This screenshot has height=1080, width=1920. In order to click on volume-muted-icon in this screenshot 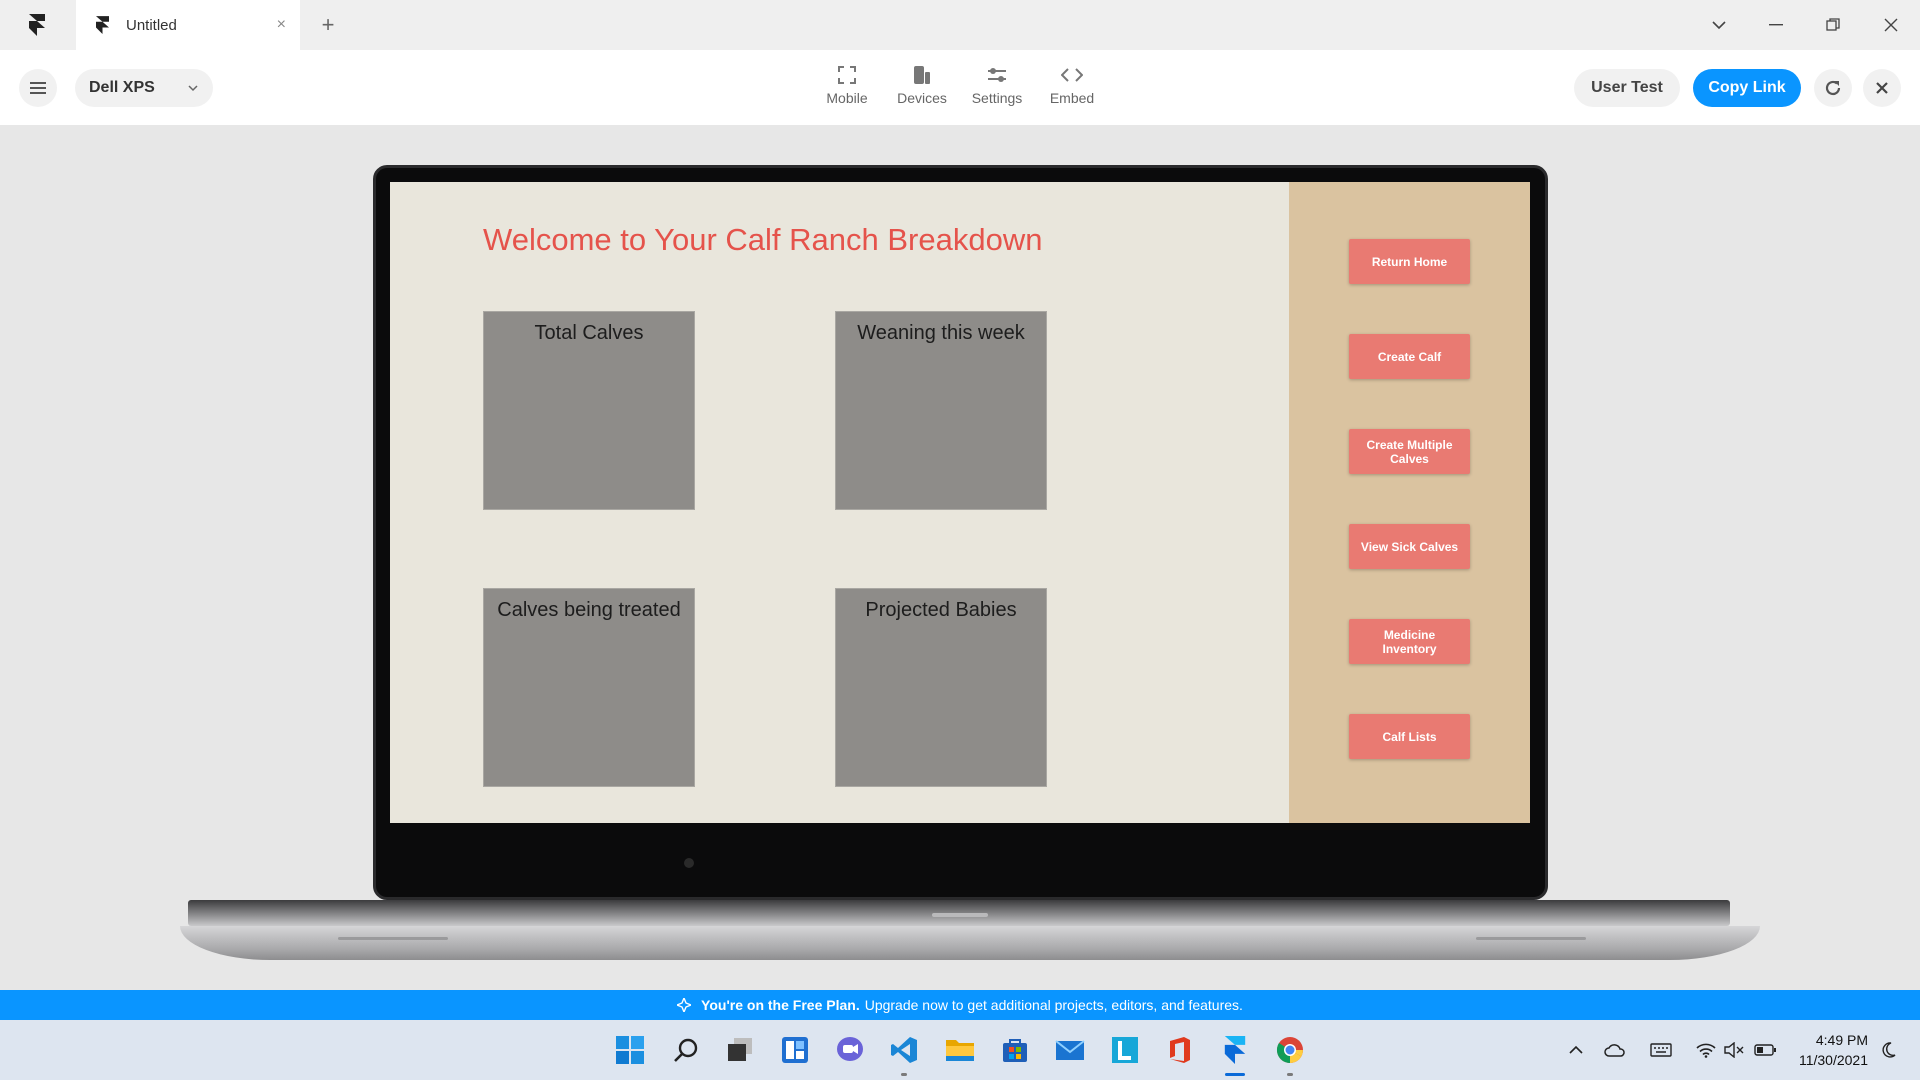, I will do `click(1734, 1050)`.